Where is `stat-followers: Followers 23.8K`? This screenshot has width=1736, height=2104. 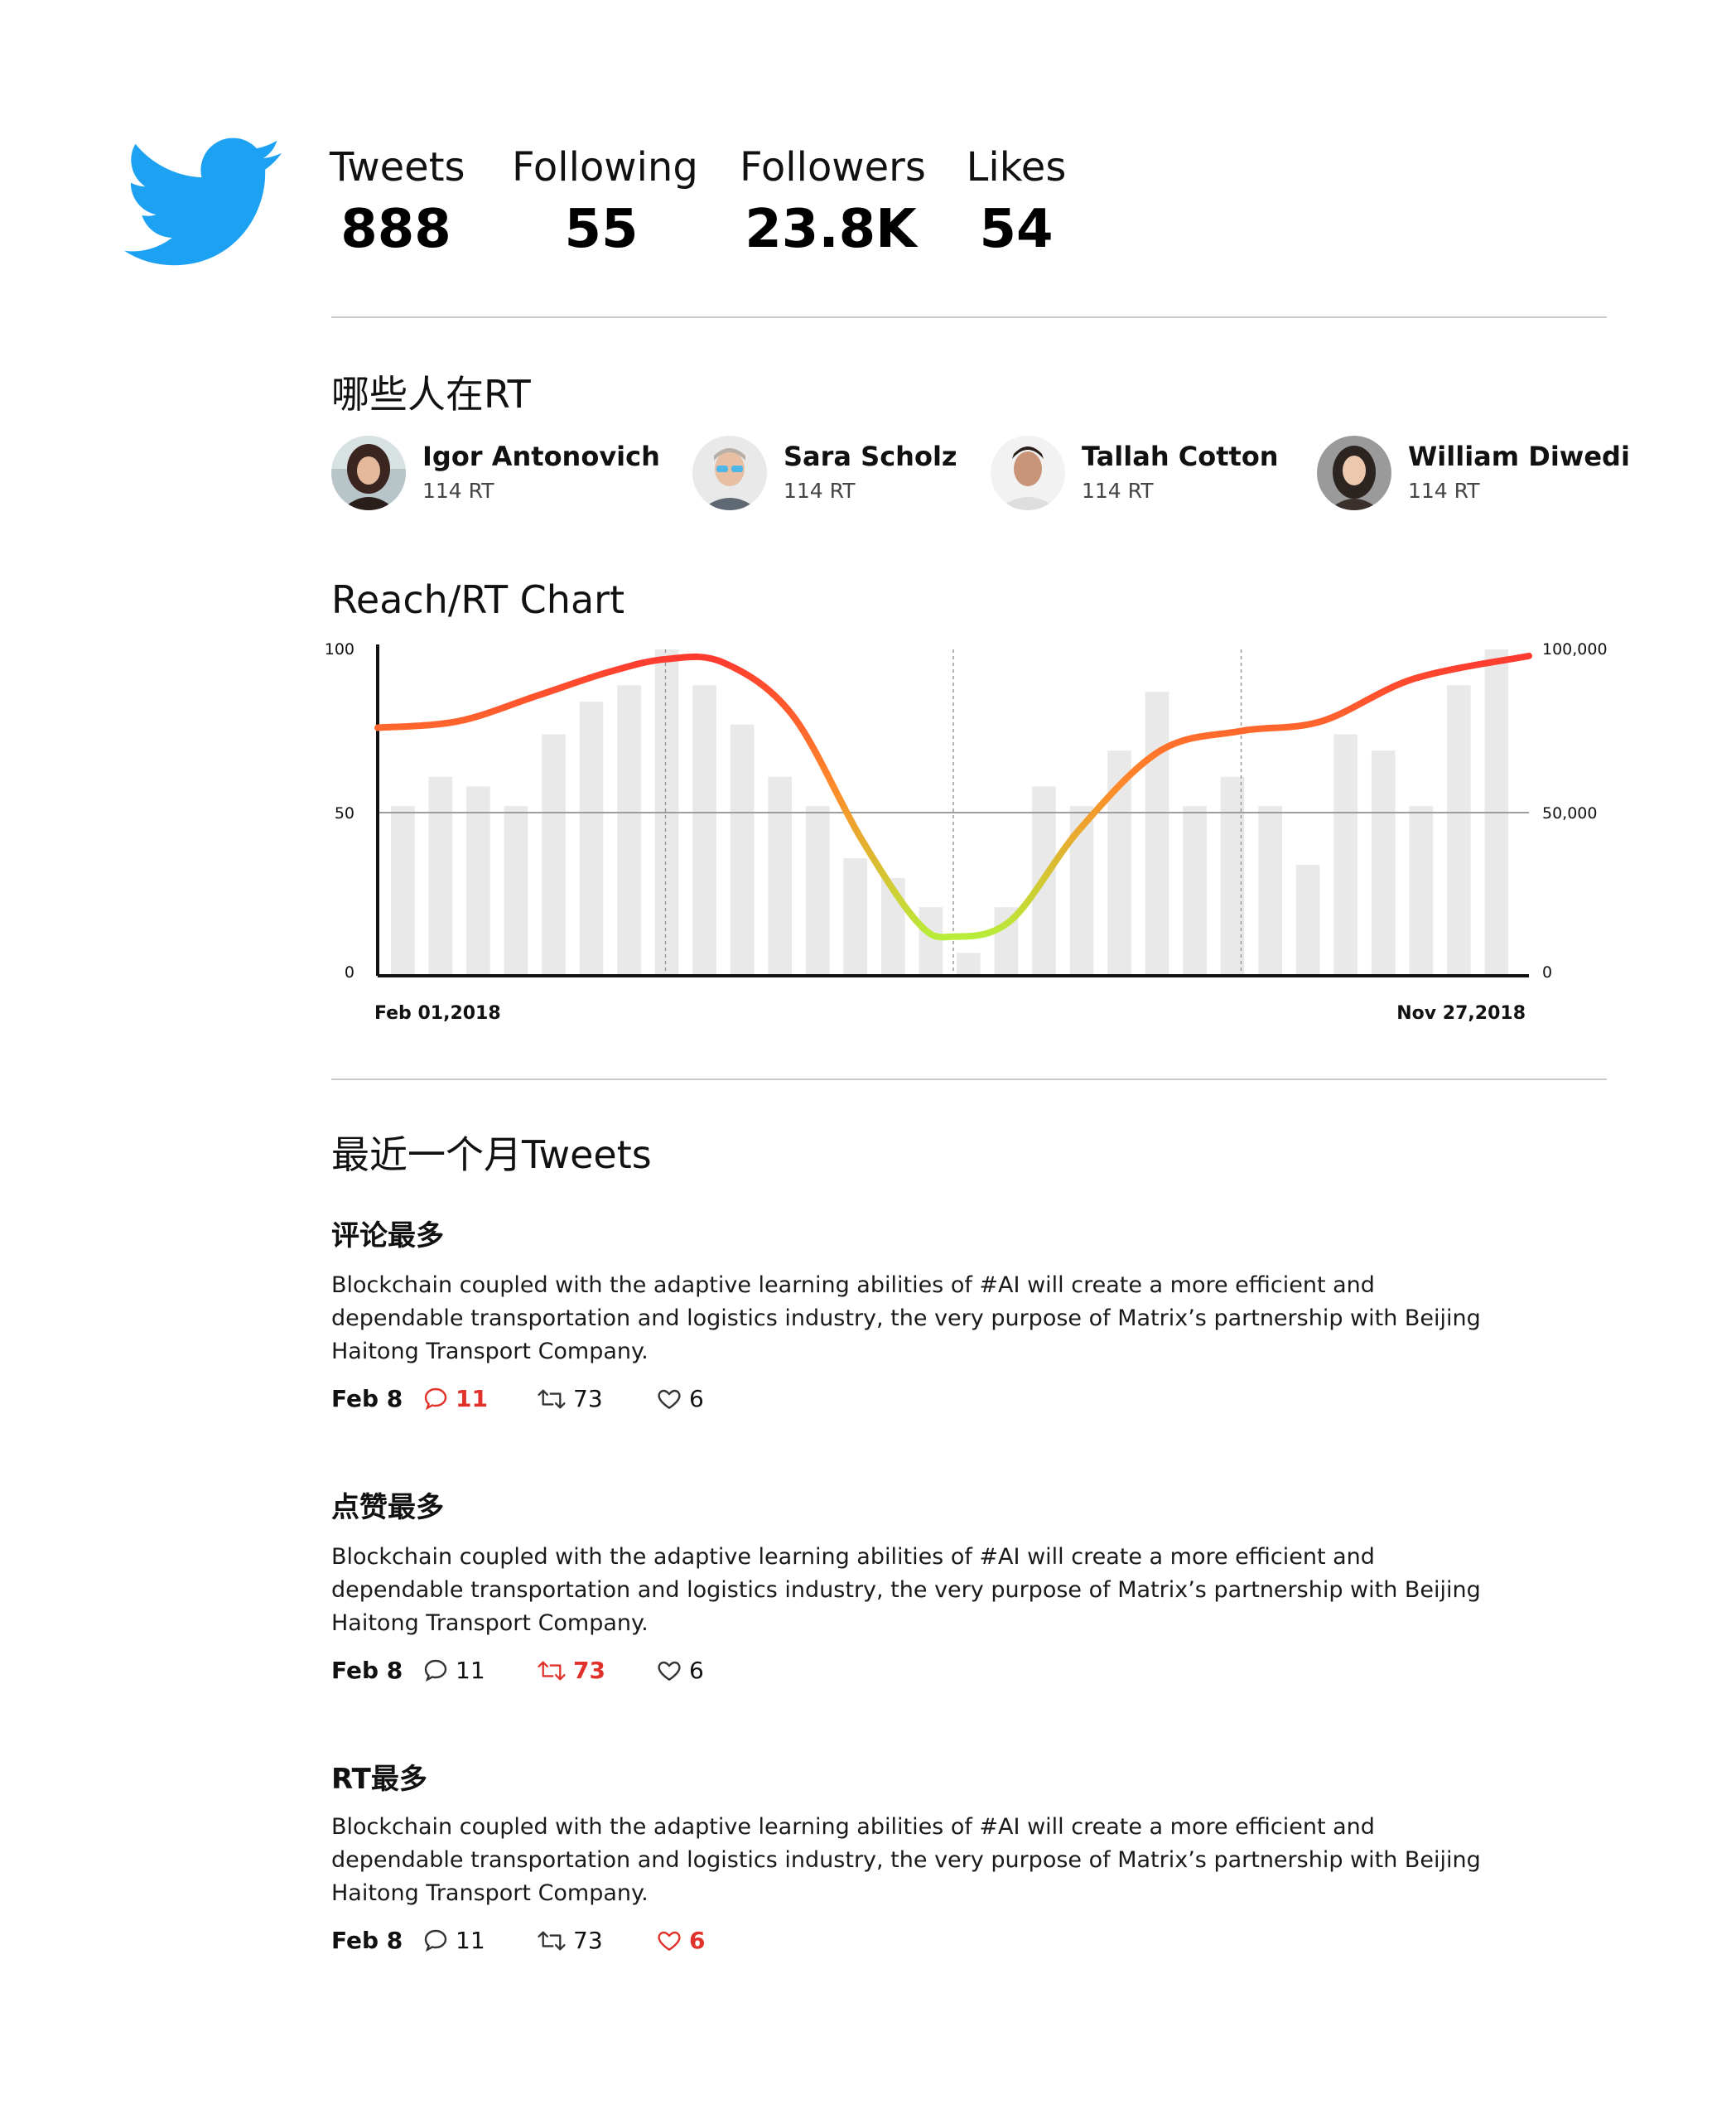 stat-followers: Followers 23.8K is located at coordinates (833, 203).